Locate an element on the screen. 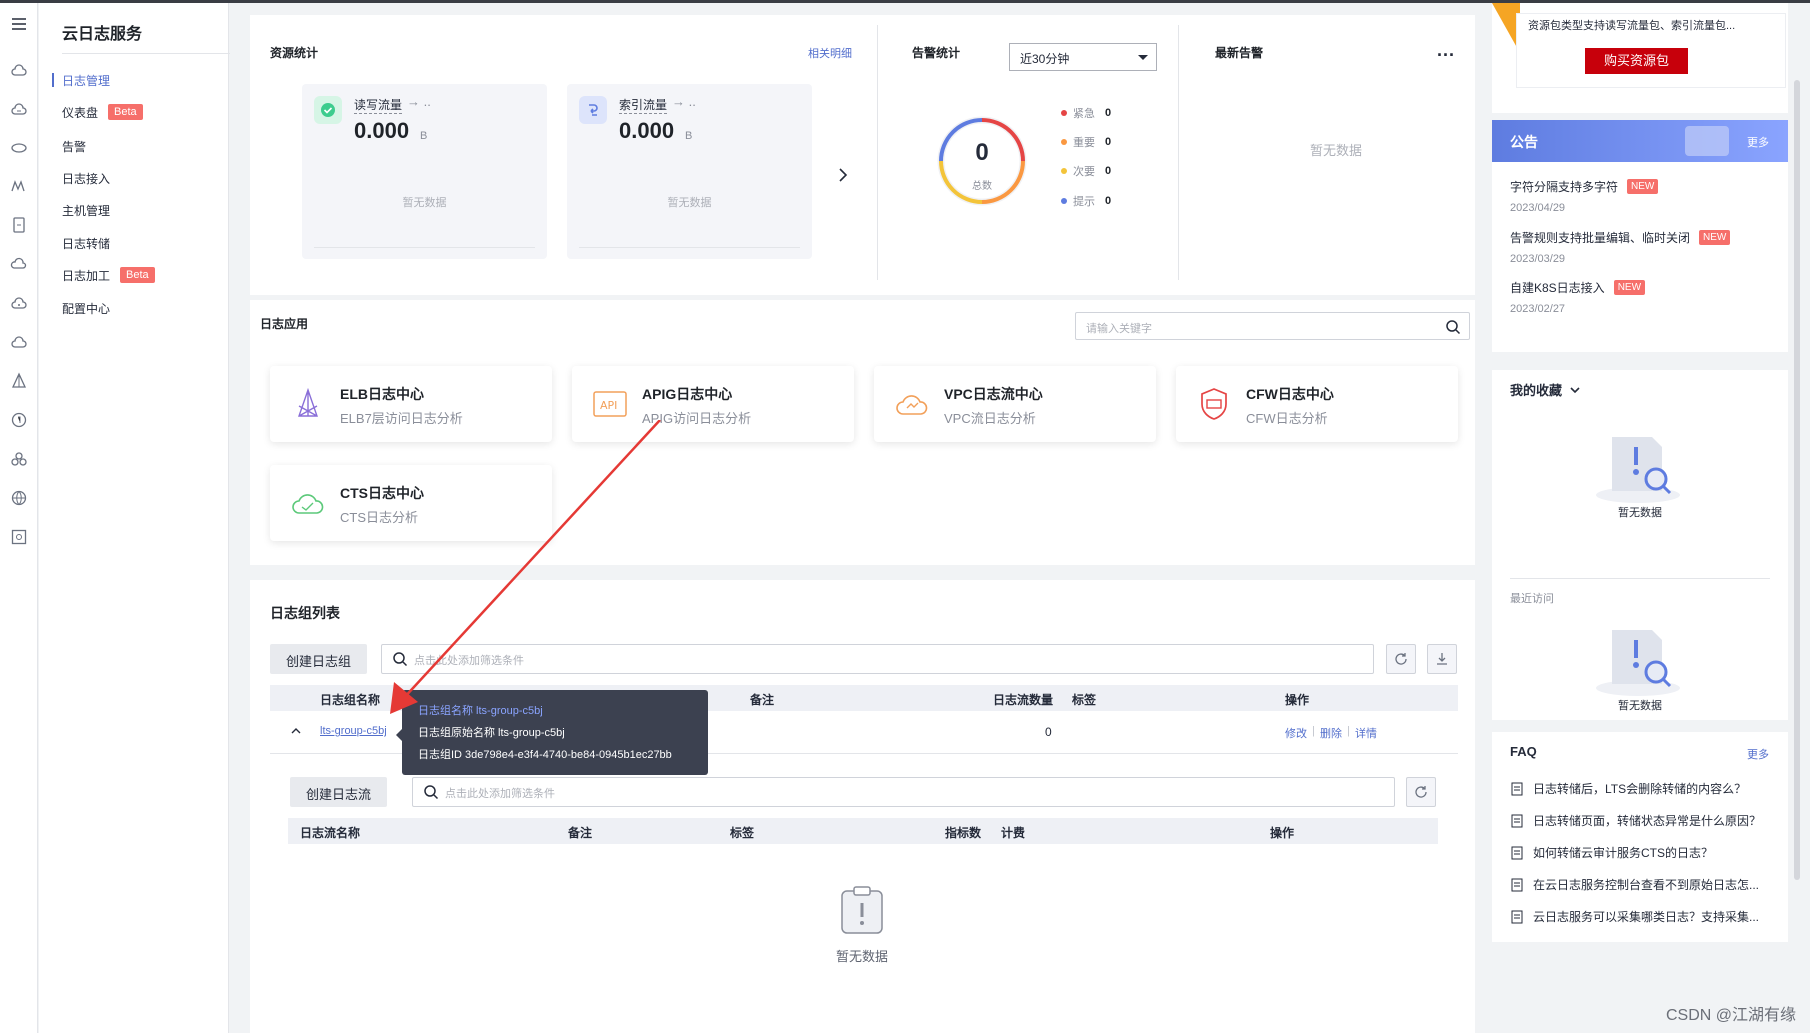  notice-more-link: 更多 is located at coordinates (1758, 142).